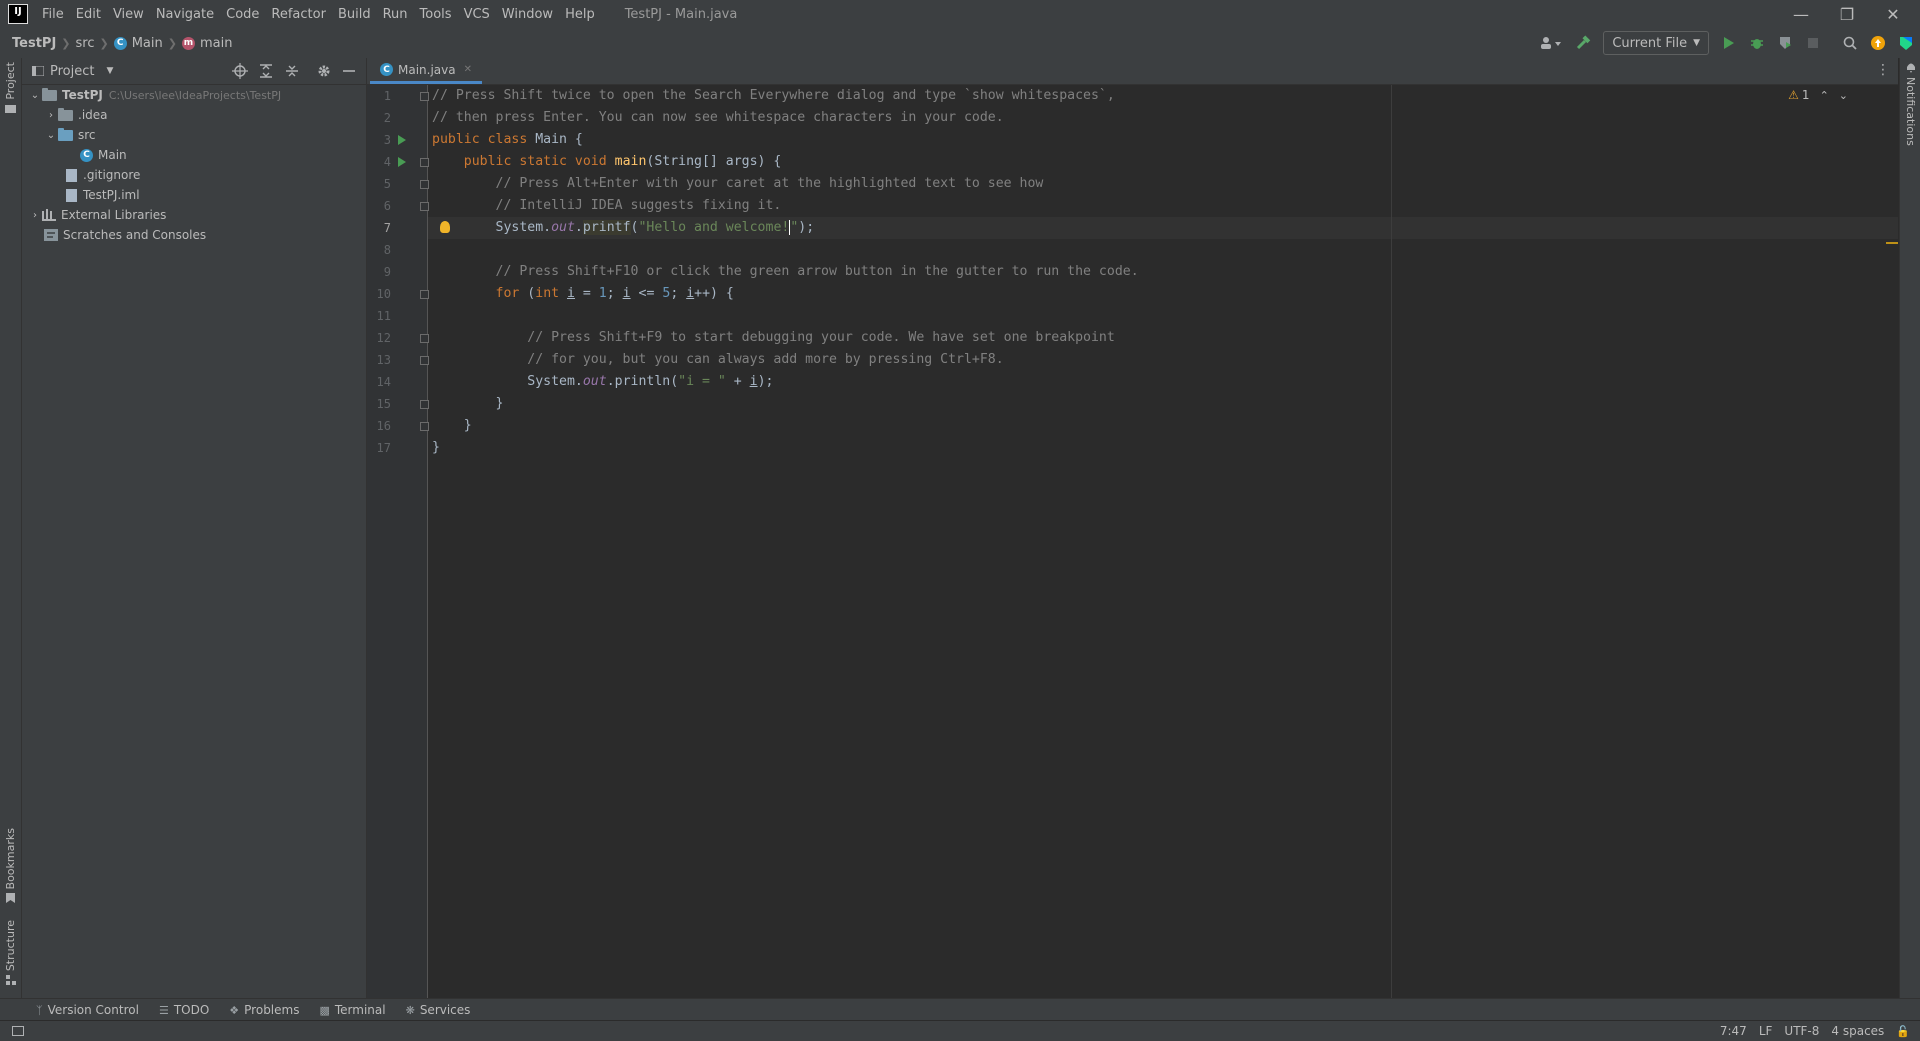  Describe the element at coordinates (240, 71) in the screenshot. I see `locate-file-icon` at that location.